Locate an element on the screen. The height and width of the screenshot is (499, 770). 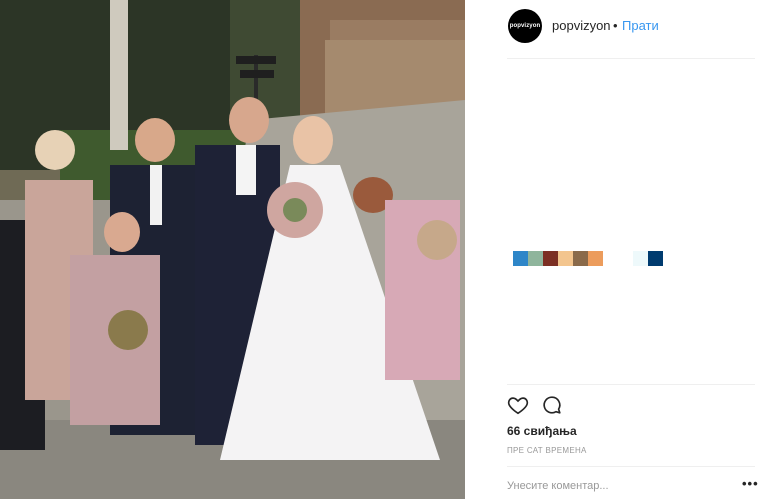
comment-bubble-icon is located at coordinates (552, 405).